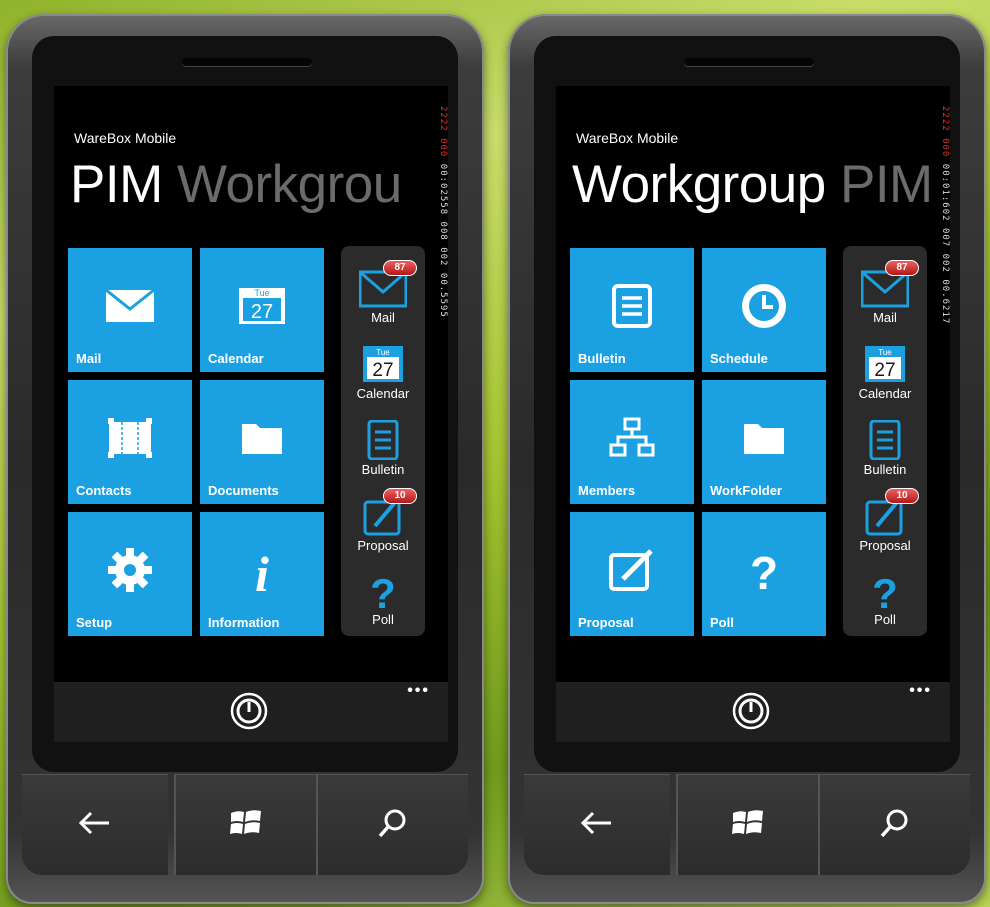  Describe the element at coordinates (243, 490) in the screenshot. I see `tile-label: Documents` at that location.